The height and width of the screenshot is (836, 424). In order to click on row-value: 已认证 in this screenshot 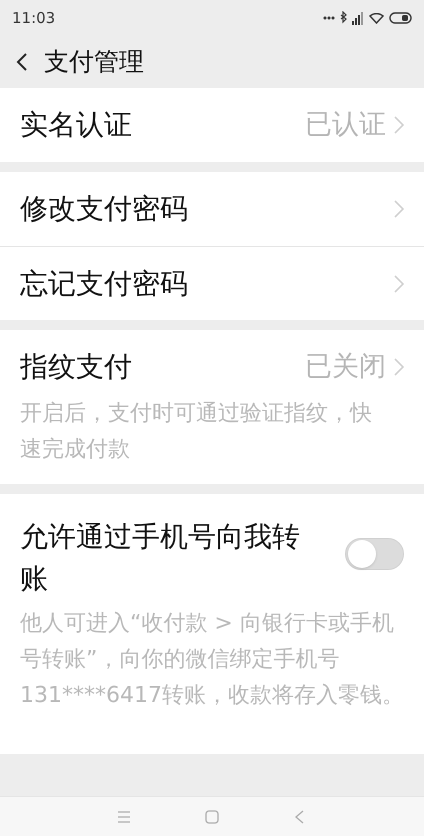, I will do `click(345, 125)`.